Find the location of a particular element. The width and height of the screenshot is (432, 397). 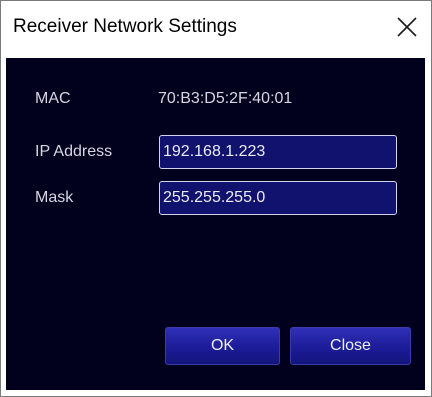

ok-button: OK is located at coordinates (222, 346).